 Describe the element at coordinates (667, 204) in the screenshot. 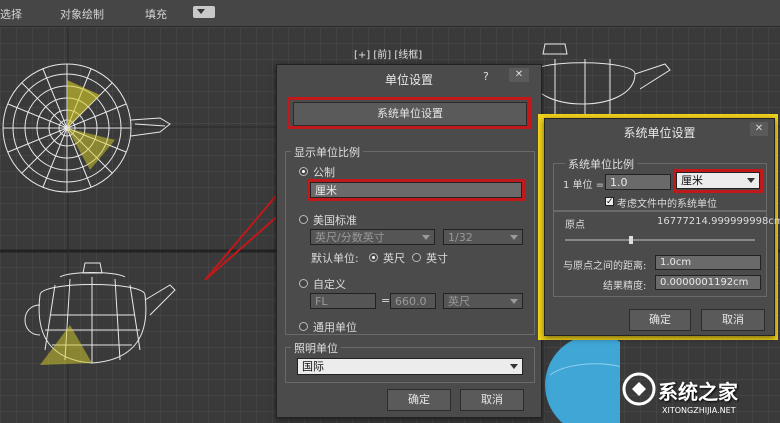

I see `consider-file-label: 考虑文件中的系统单位` at that location.